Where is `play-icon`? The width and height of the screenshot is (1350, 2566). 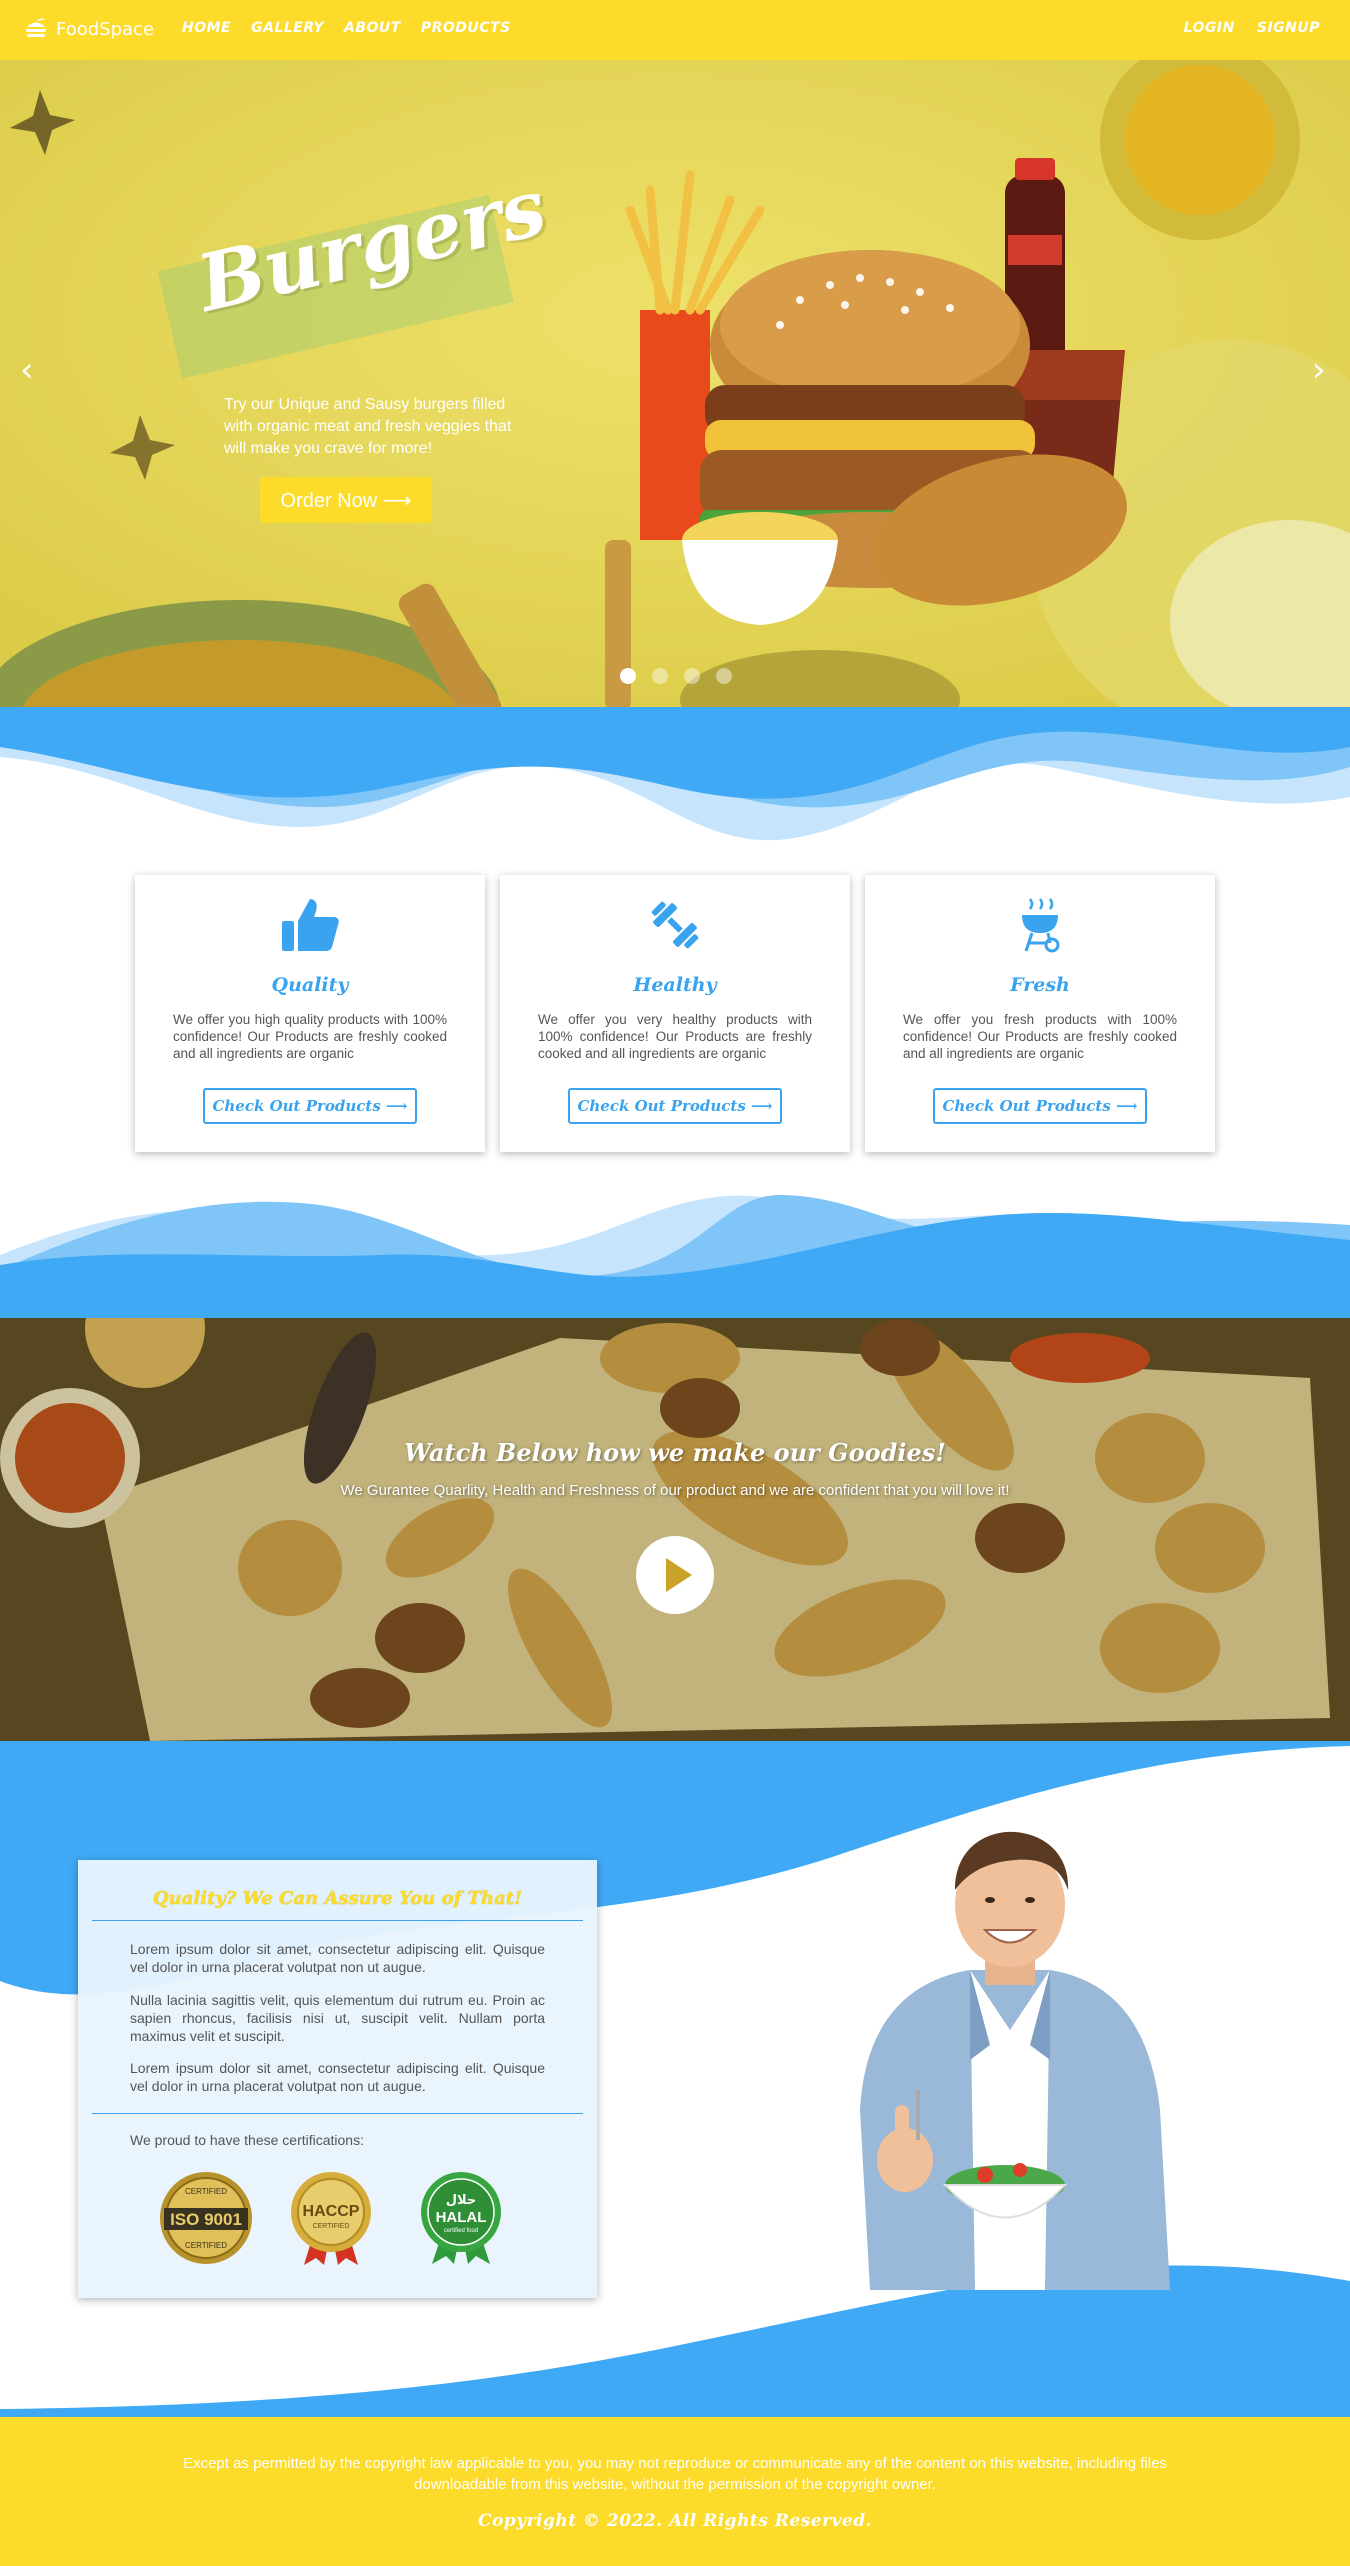 play-icon is located at coordinates (679, 1575).